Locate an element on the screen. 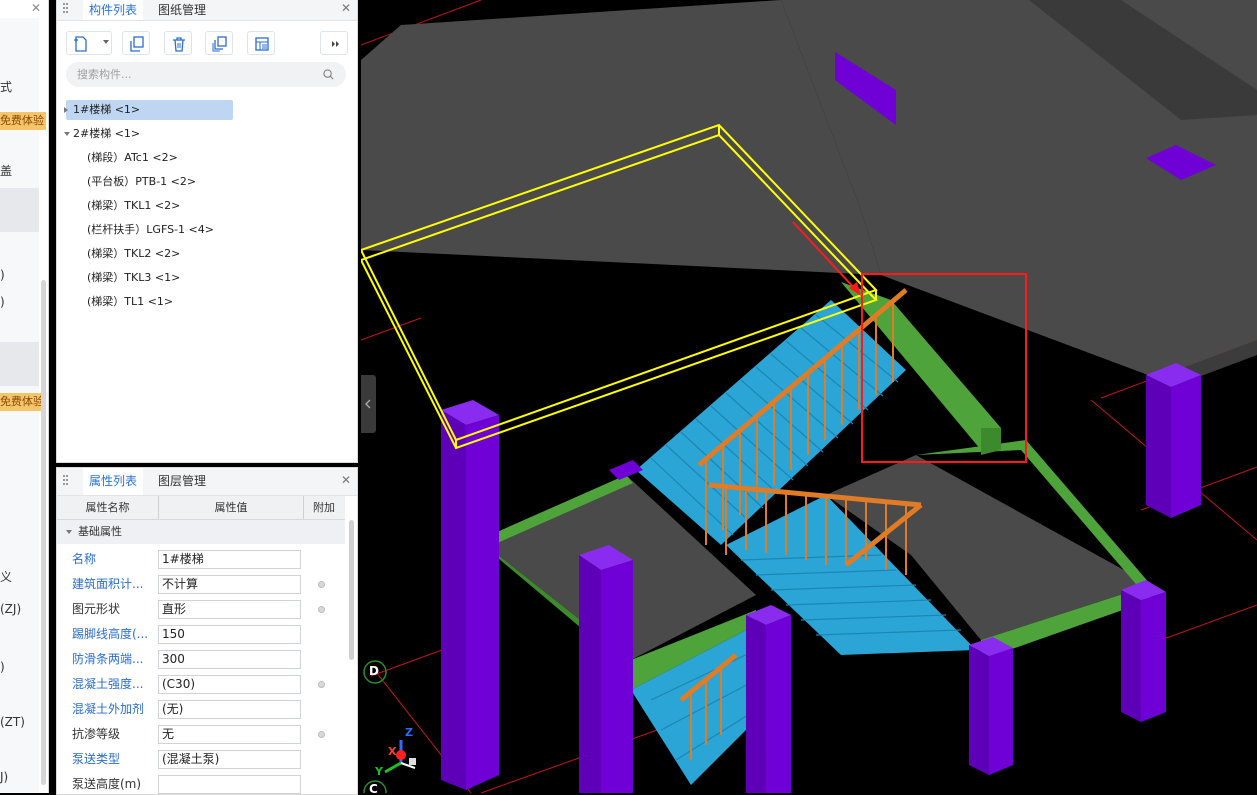 The width and height of the screenshot is (1257, 795). left-panel-item: (ZT) is located at coordinates (12, 722).